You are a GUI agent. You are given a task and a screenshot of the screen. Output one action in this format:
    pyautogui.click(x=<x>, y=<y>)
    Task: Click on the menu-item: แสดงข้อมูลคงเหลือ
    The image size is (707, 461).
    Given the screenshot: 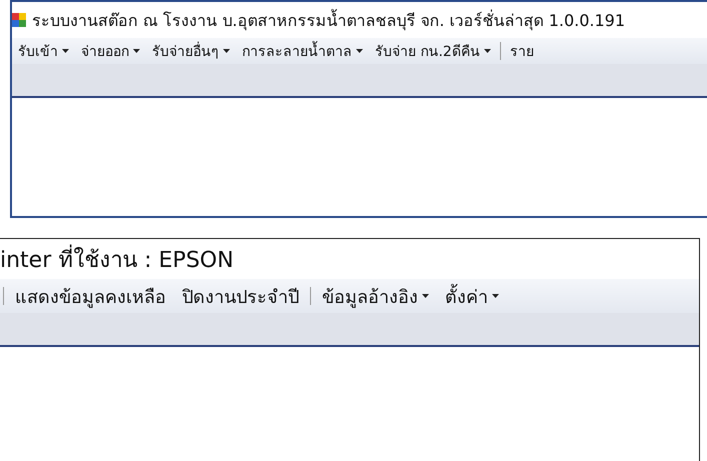 What is the action you would take?
    pyautogui.click(x=90, y=296)
    